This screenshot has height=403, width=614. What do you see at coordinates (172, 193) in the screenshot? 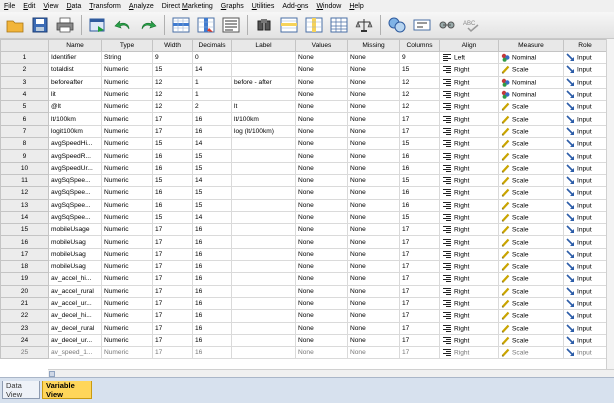
I see `cell-width: 16` at bounding box center [172, 193].